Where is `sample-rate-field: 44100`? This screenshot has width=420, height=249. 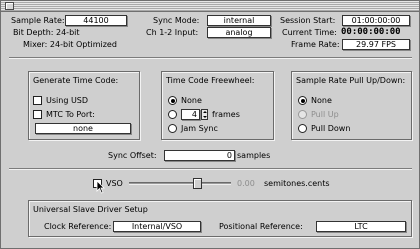
sample-rate-field: 44100 is located at coordinates (96, 20).